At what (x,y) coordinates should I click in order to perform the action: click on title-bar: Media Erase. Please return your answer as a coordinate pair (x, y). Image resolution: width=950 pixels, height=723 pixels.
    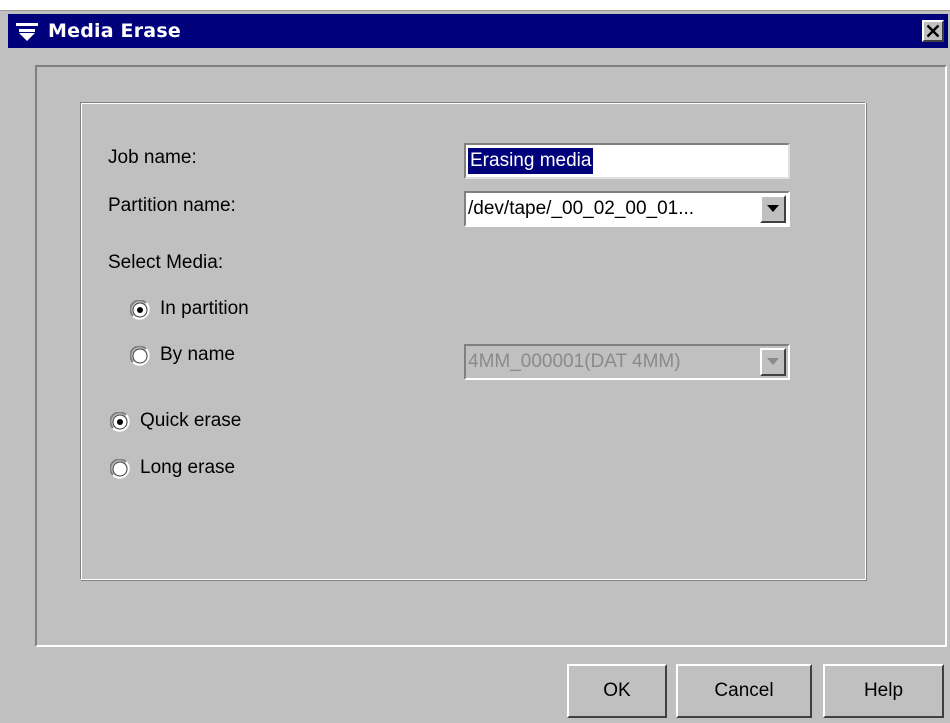
    Looking at the image, I should click on (478, 31).